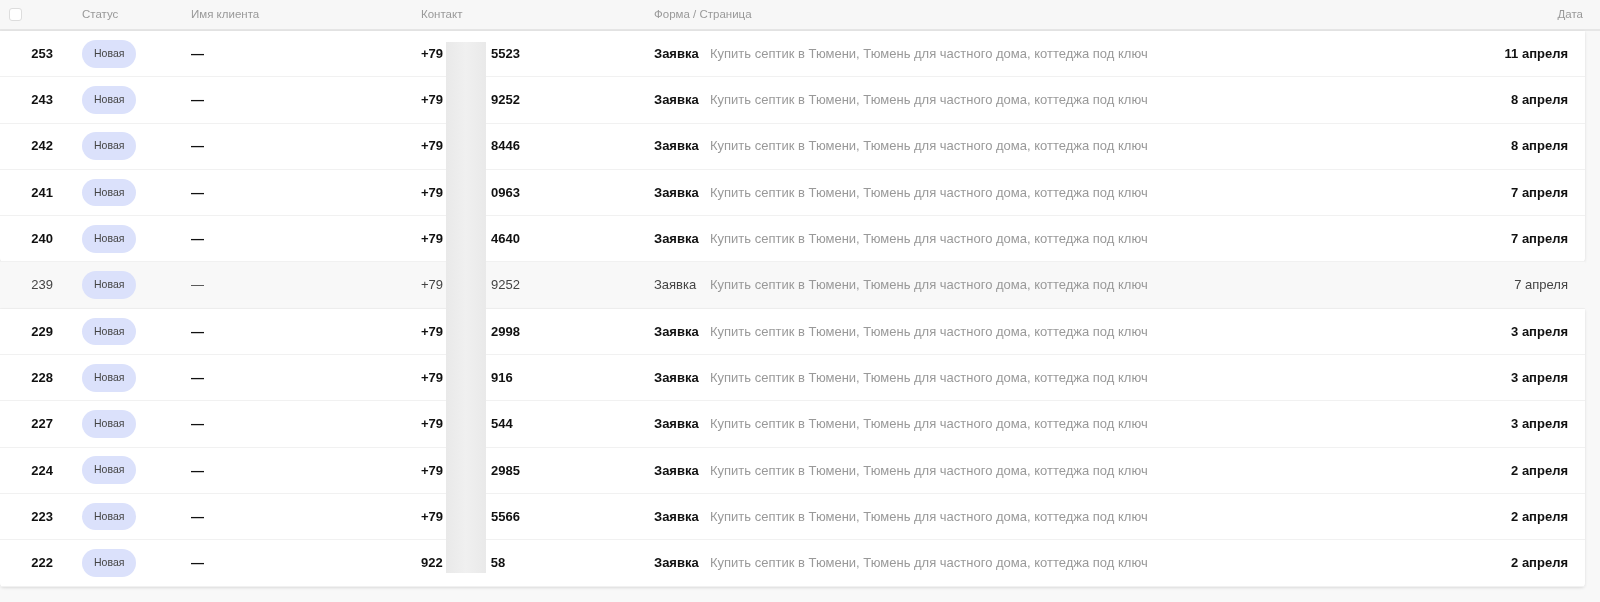 The image size is (1600, 602). I want to click on phone-end: 916, so click(502, 377).